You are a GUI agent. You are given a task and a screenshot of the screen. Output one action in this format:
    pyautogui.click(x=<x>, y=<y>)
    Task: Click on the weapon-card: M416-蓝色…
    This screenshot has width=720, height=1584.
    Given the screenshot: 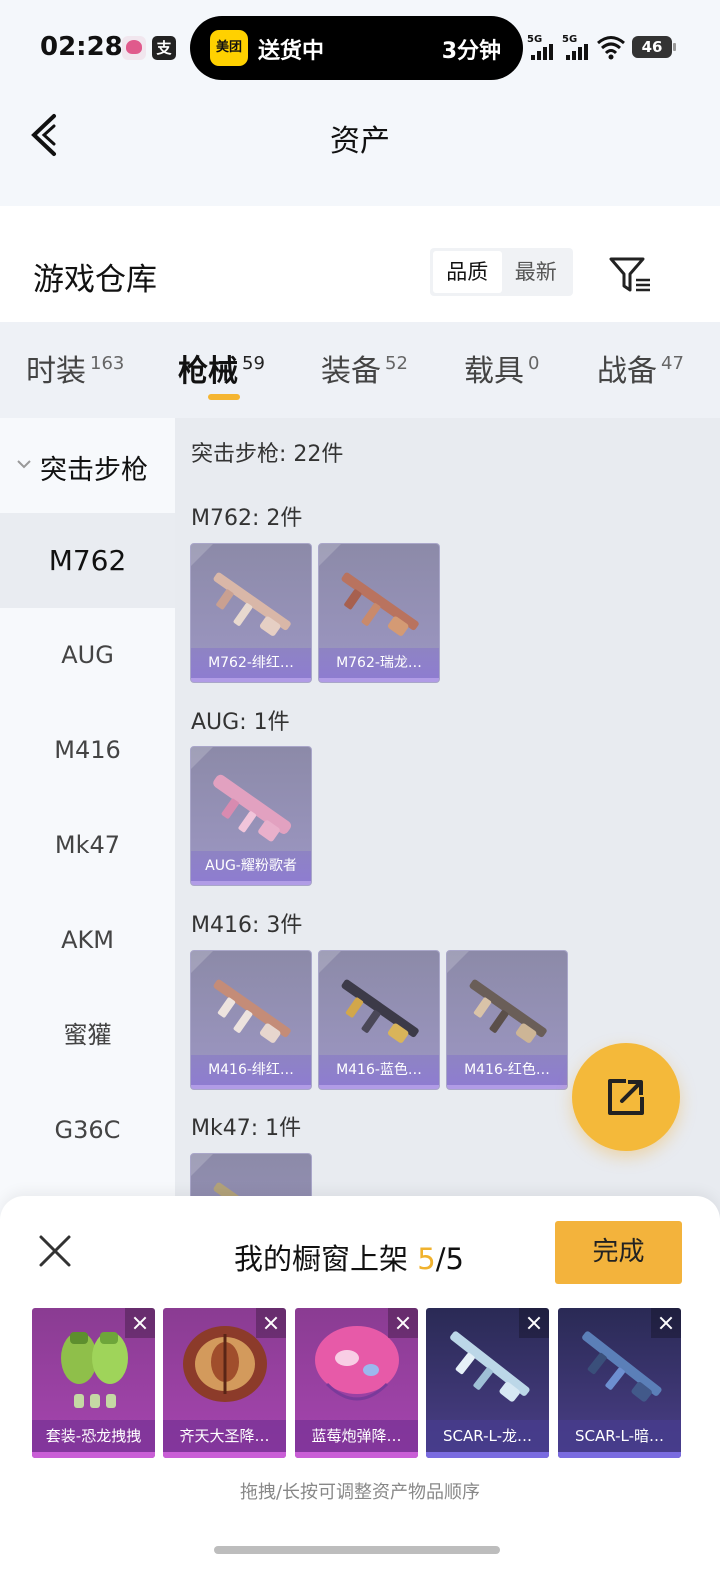 What is the action you would take?
    pyautogui.click(x=379, y=1020)
    